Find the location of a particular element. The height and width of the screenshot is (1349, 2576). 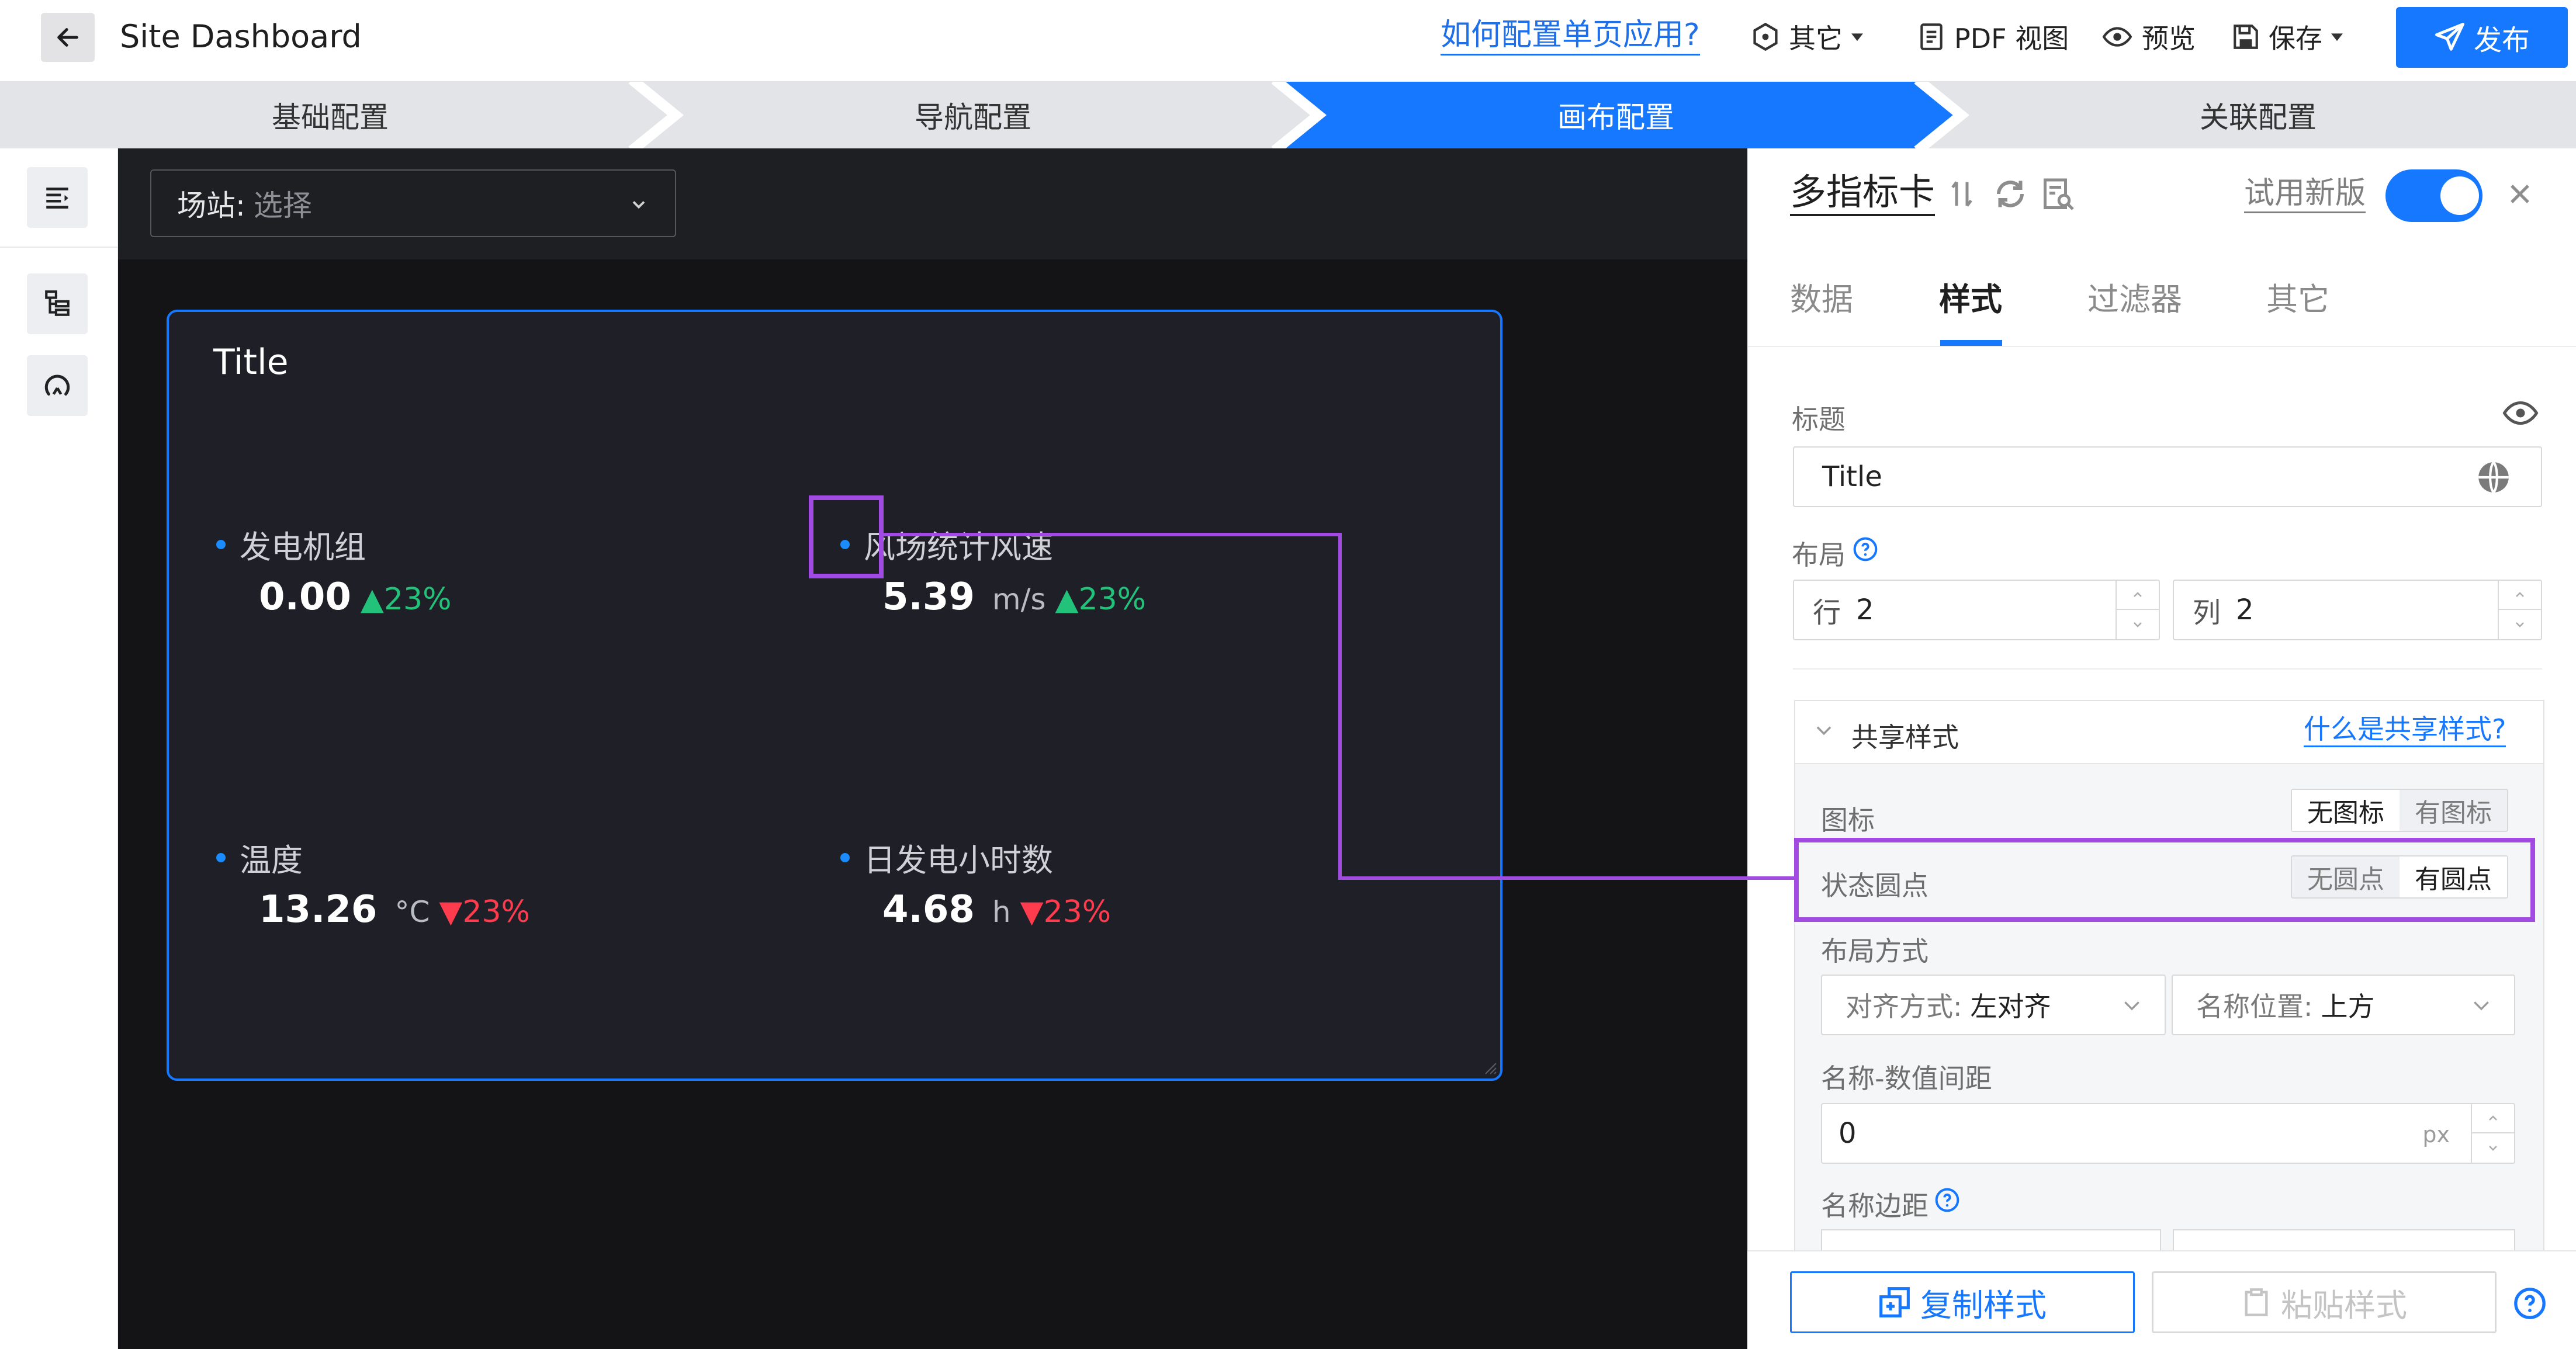

pdf-view-label: PDF 视图 is located at coordinates (2012, 38).